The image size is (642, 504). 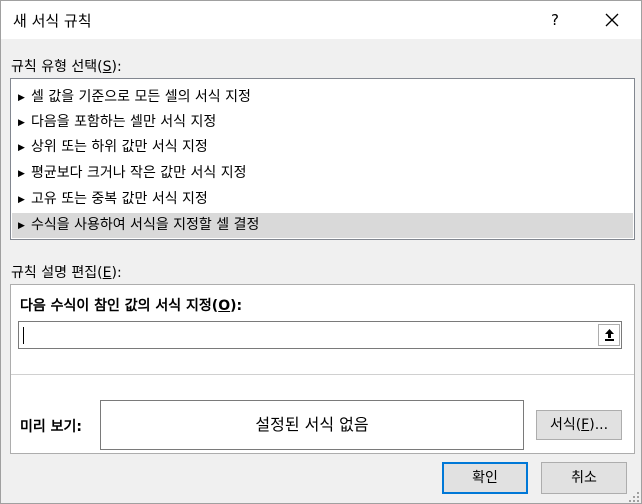 I want to click on cancel-button: 취소, so click(x=584, y=478).